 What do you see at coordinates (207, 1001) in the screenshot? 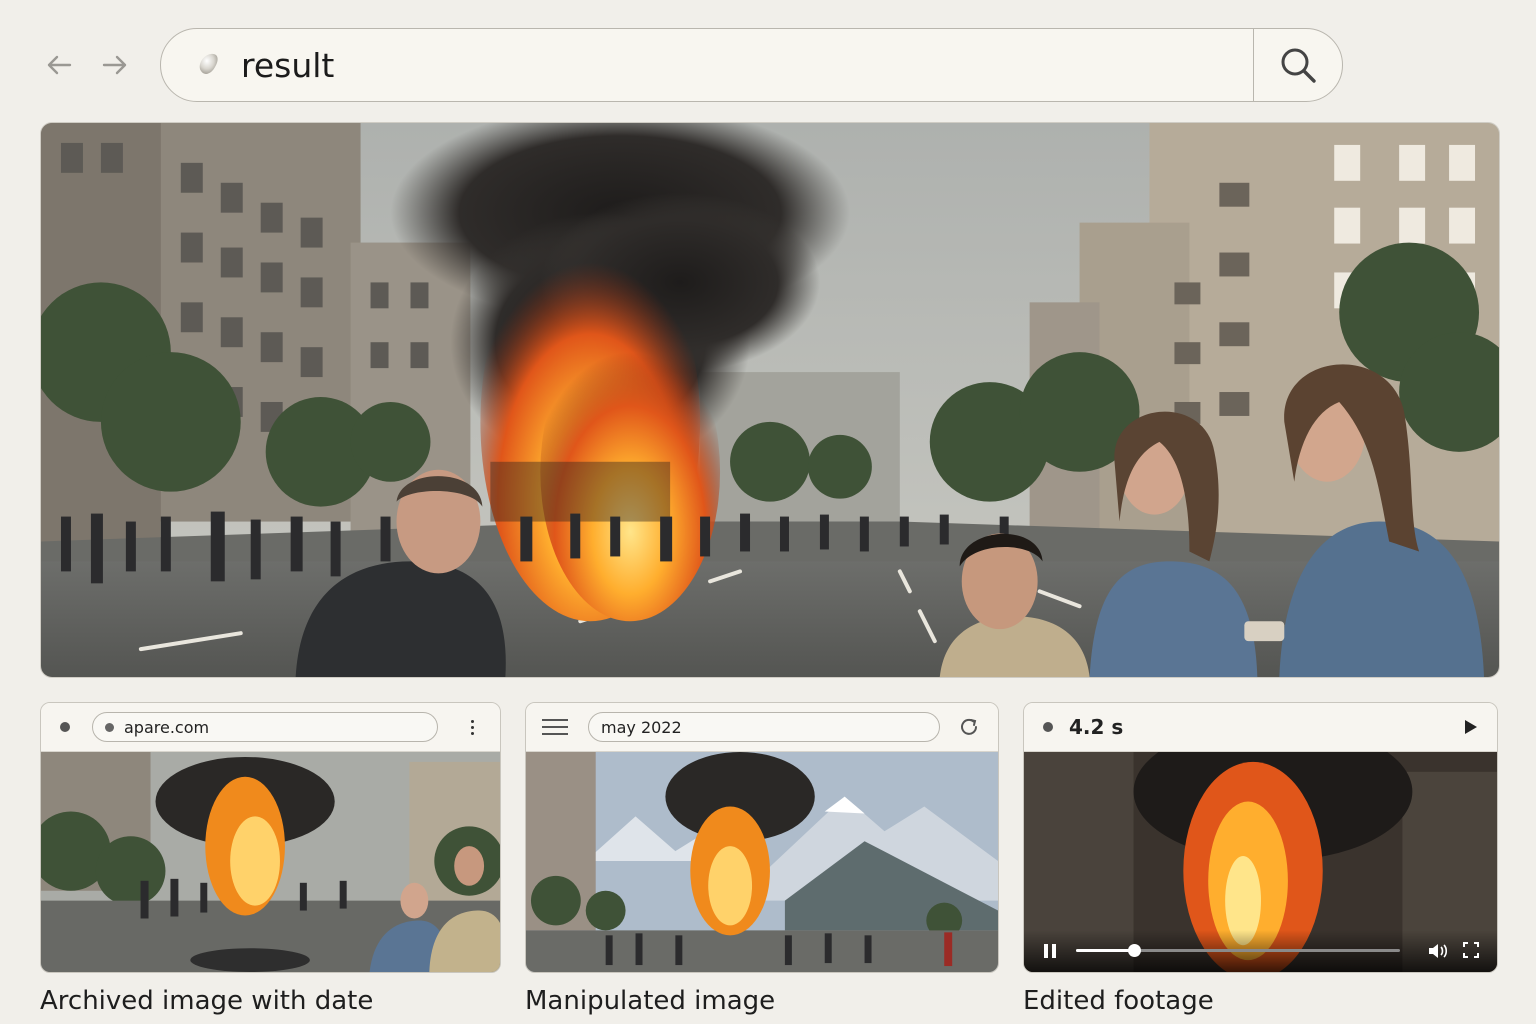
I see `caption-archived: Archived image with date` at bounding box center [207, 1001].